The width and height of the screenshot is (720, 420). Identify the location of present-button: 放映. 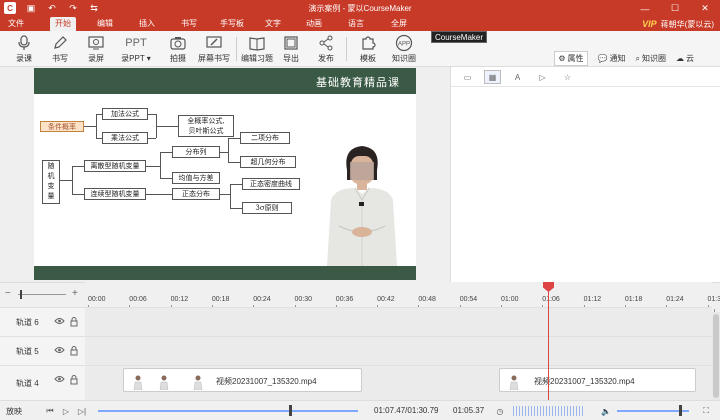
(14, 411).